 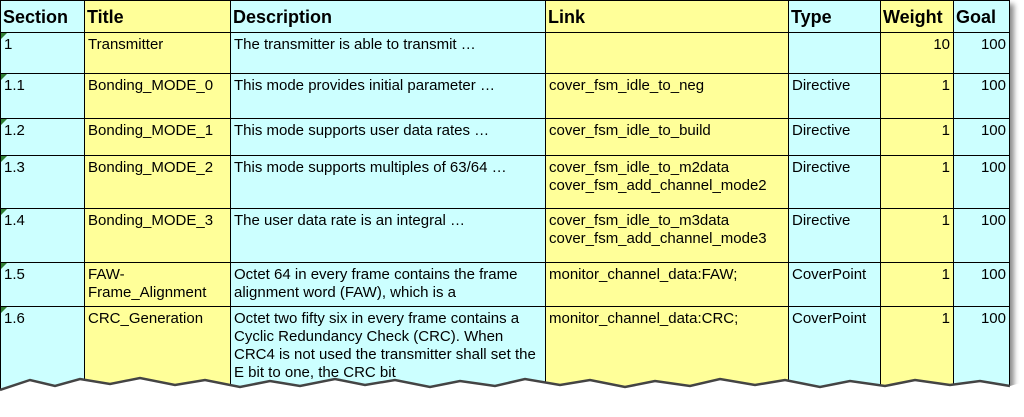 What do you see at coordinates (388, 16) in the screenshot?
I see `header-description: Description` at bounding box center [388, 16].